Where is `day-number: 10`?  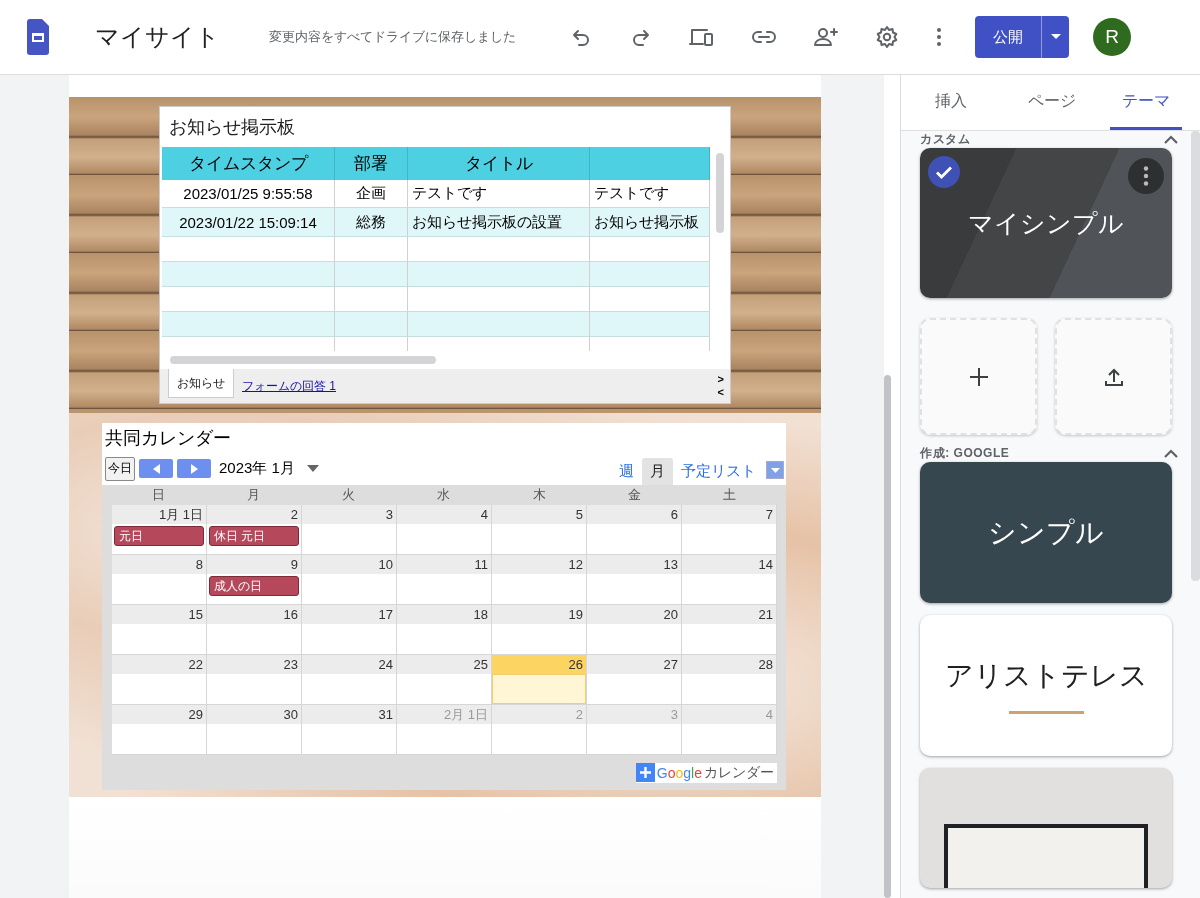 day-number: 10 is located at coordinates (385, 565).